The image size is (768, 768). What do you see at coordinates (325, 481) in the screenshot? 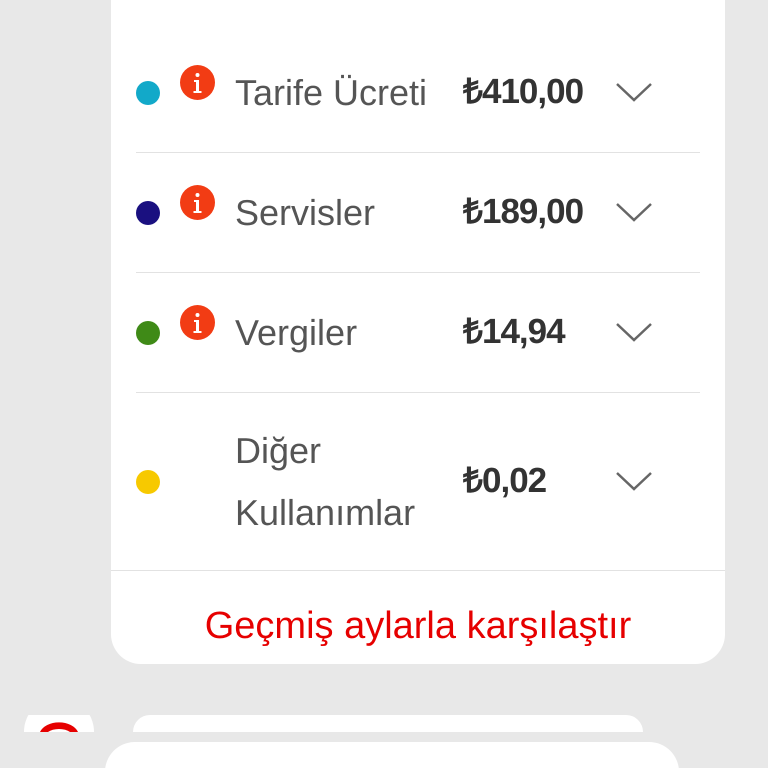
I see `category-label: Diğer Kullanımlar` at bounding box center [325, 481].